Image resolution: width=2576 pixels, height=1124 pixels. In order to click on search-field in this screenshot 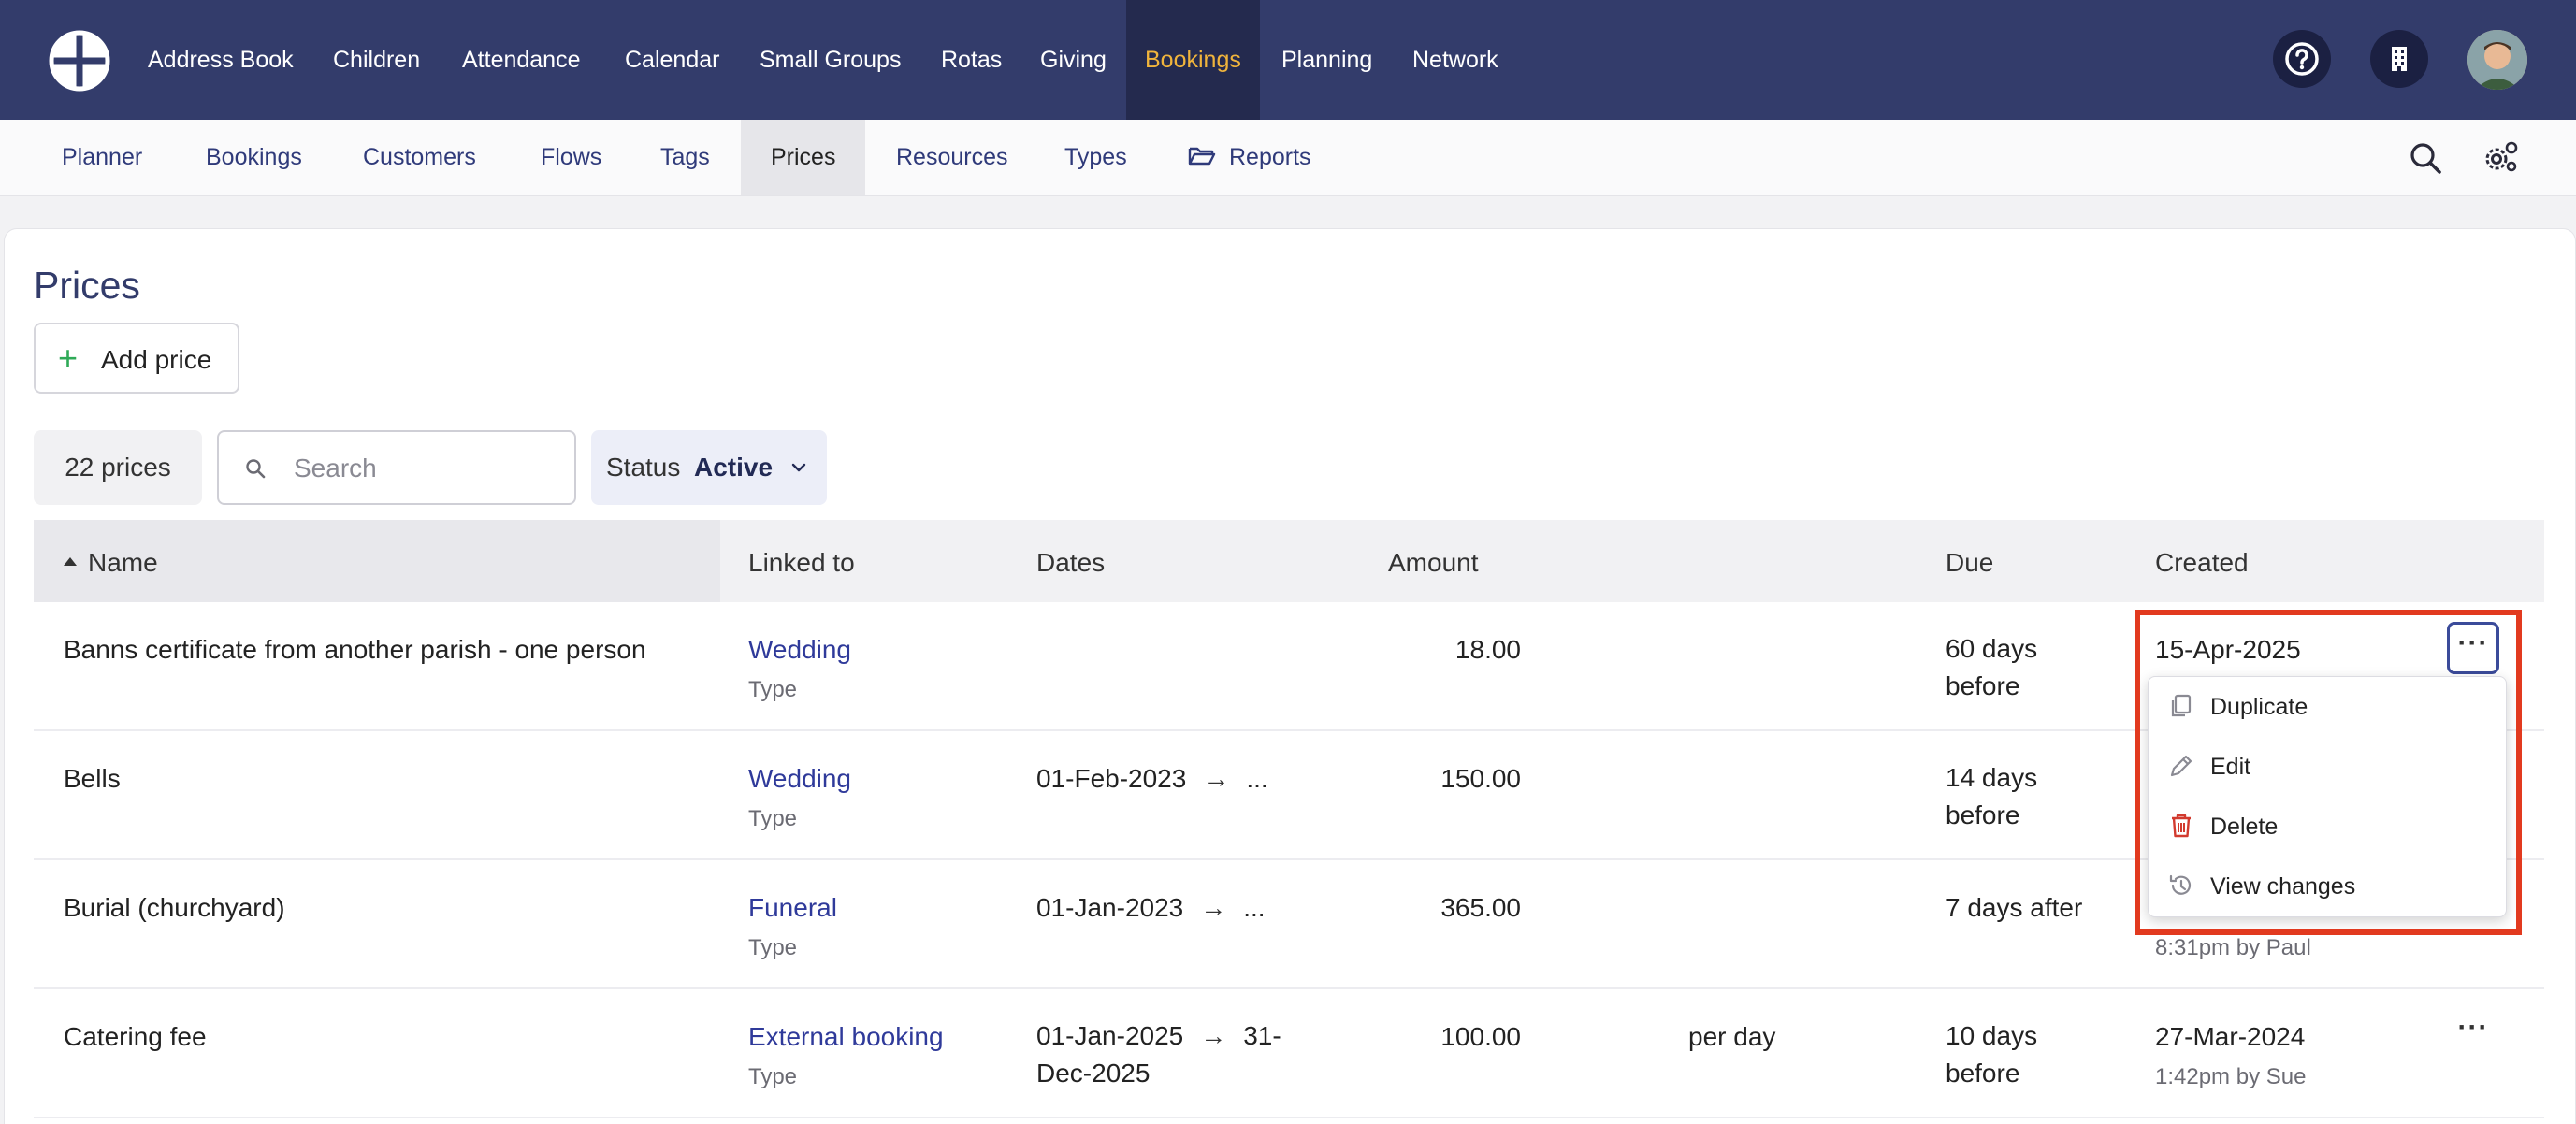, I will do `click(396, 467)`.